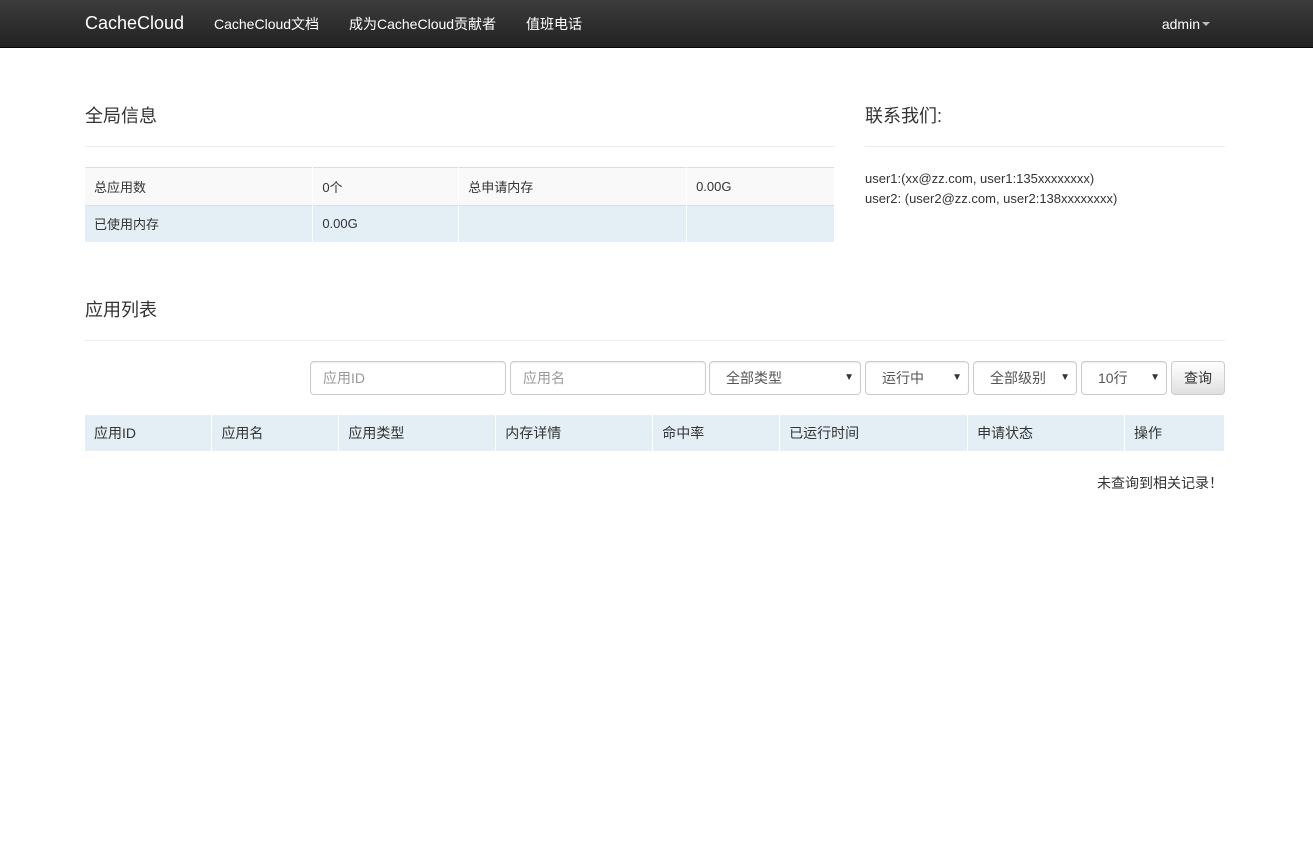 Image resolution: width=1313 pixels, height=867 pixels. I want to click on user-name: admin, so click(1180, 24).